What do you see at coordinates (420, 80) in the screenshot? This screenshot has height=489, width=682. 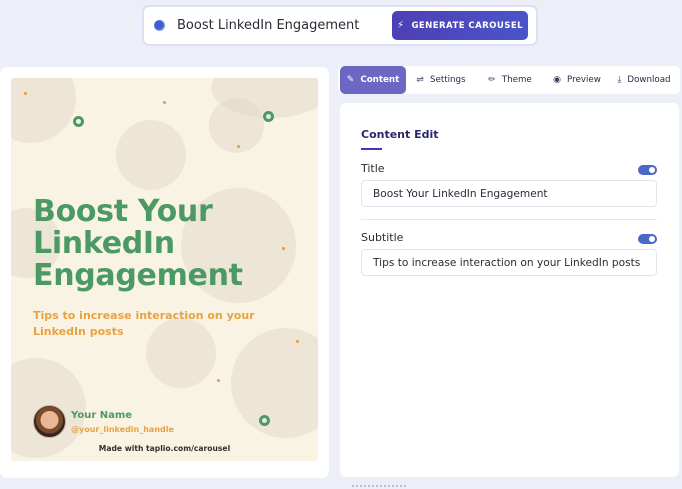 I see `sliders-icon: ⇌` at bounding box center [420, 80].